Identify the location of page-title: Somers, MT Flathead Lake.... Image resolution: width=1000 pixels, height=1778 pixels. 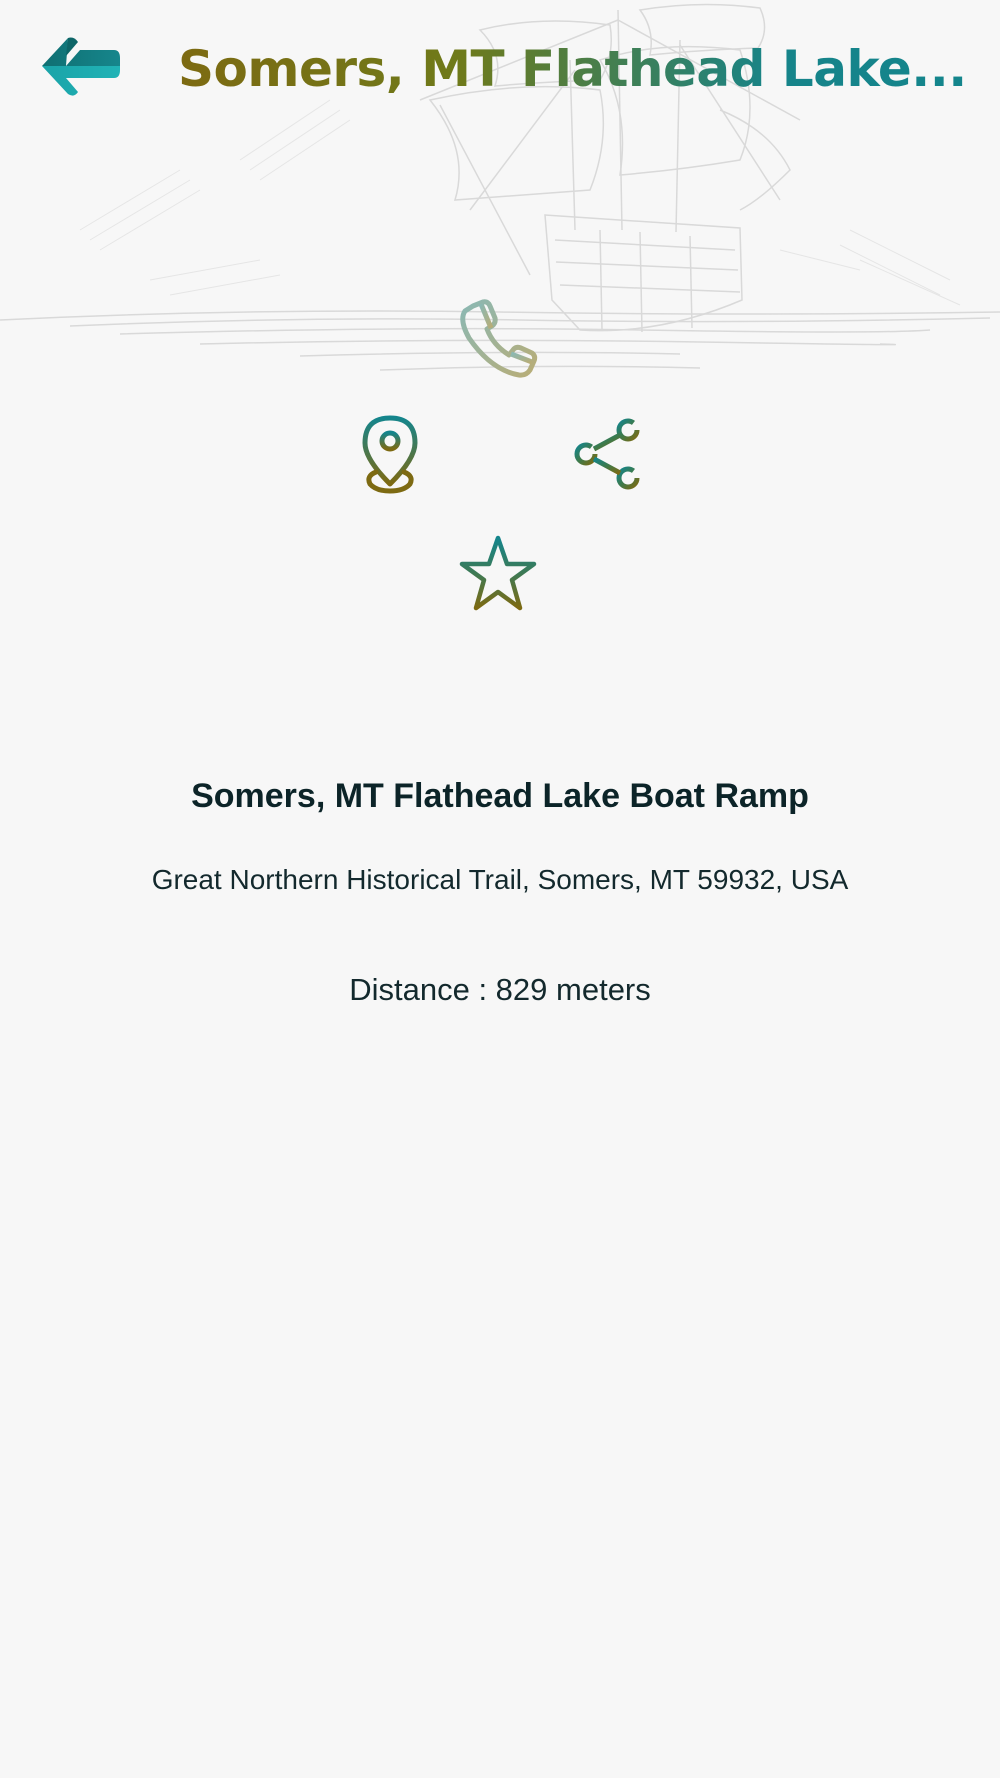
(578, 69).